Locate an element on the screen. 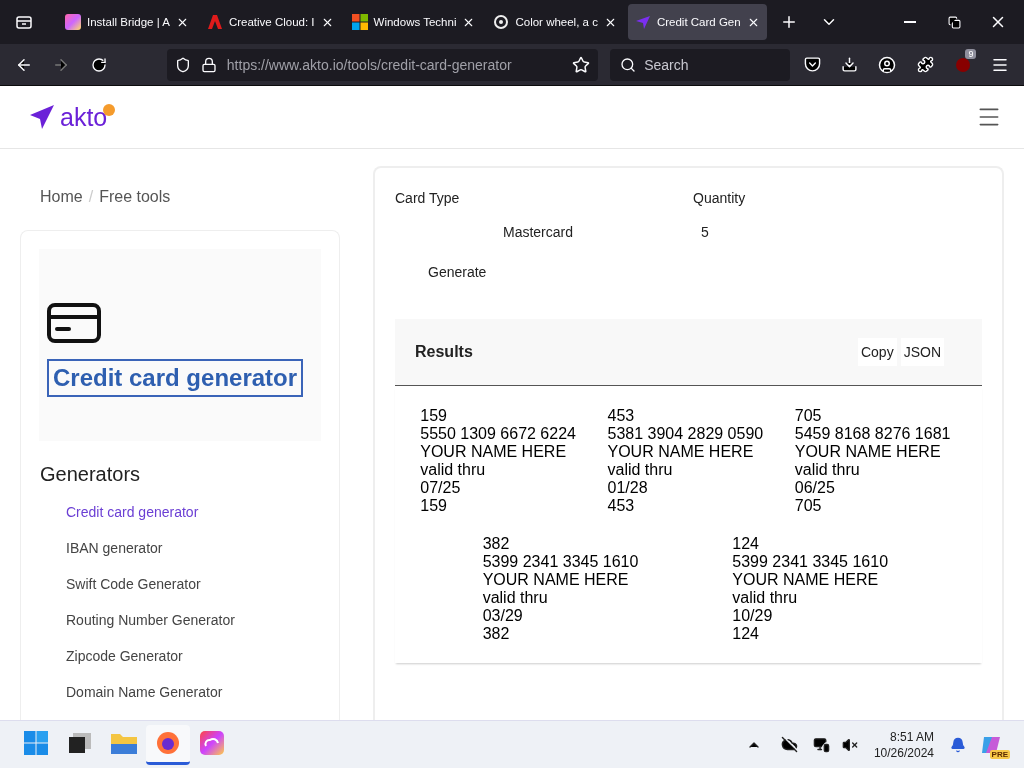 The width and height of the screenshot is (1024, 768). taskbar-app is located at coordinates (168, 744).